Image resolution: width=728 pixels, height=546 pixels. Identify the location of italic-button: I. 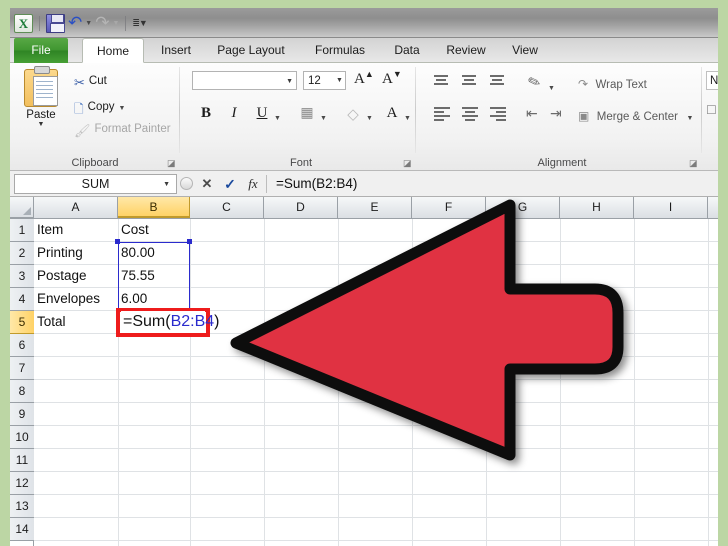
(234, 113).